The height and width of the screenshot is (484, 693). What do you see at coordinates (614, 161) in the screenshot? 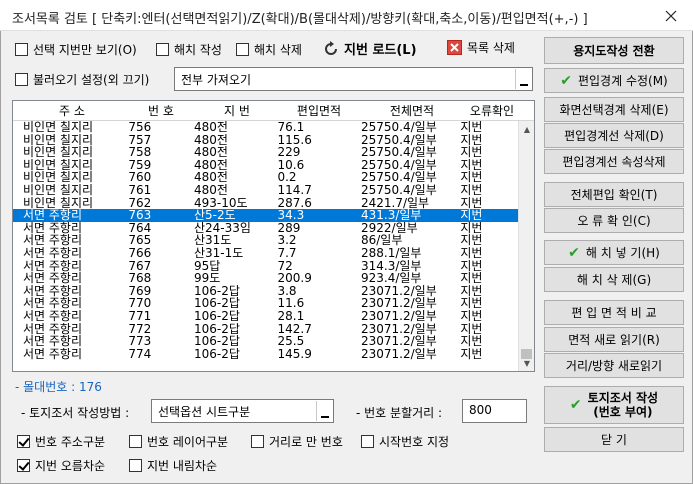
I see `delete-boundary-attr-button: 편입경계선 속성삭제` at bounding box center [614, 161].